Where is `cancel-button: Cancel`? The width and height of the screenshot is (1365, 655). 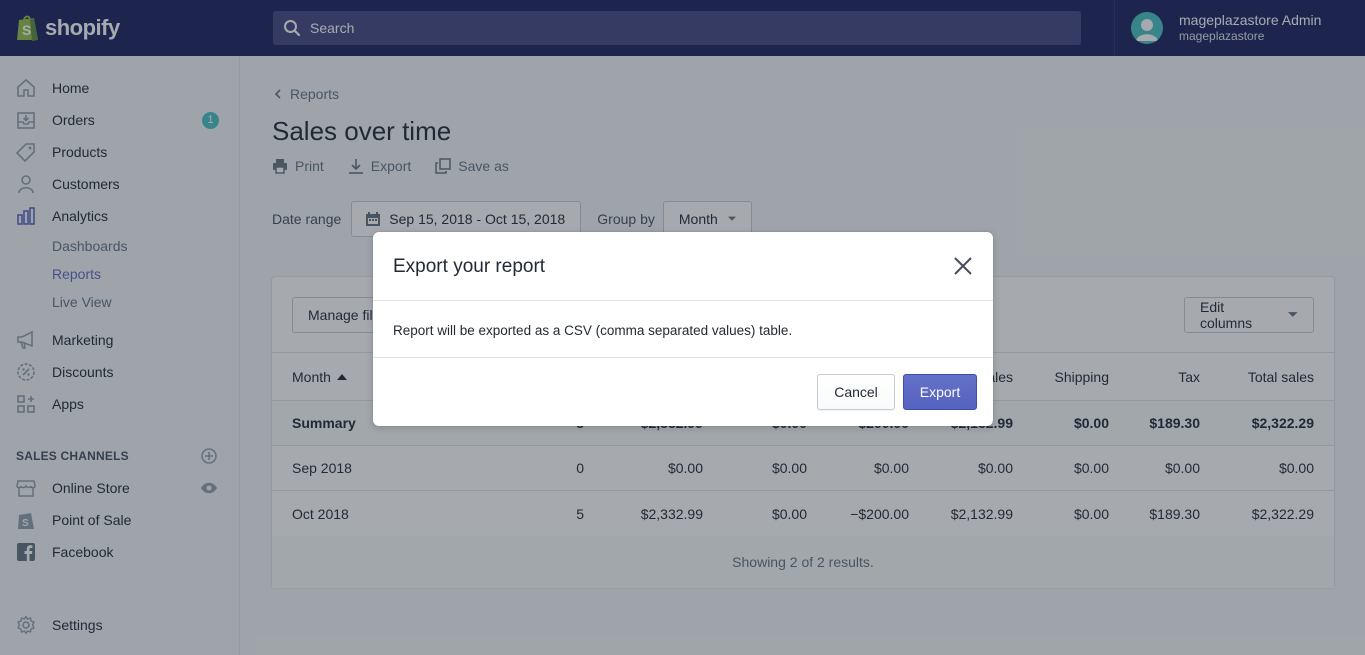
cancel-button: Cancel is located at coordinates (856, 392).